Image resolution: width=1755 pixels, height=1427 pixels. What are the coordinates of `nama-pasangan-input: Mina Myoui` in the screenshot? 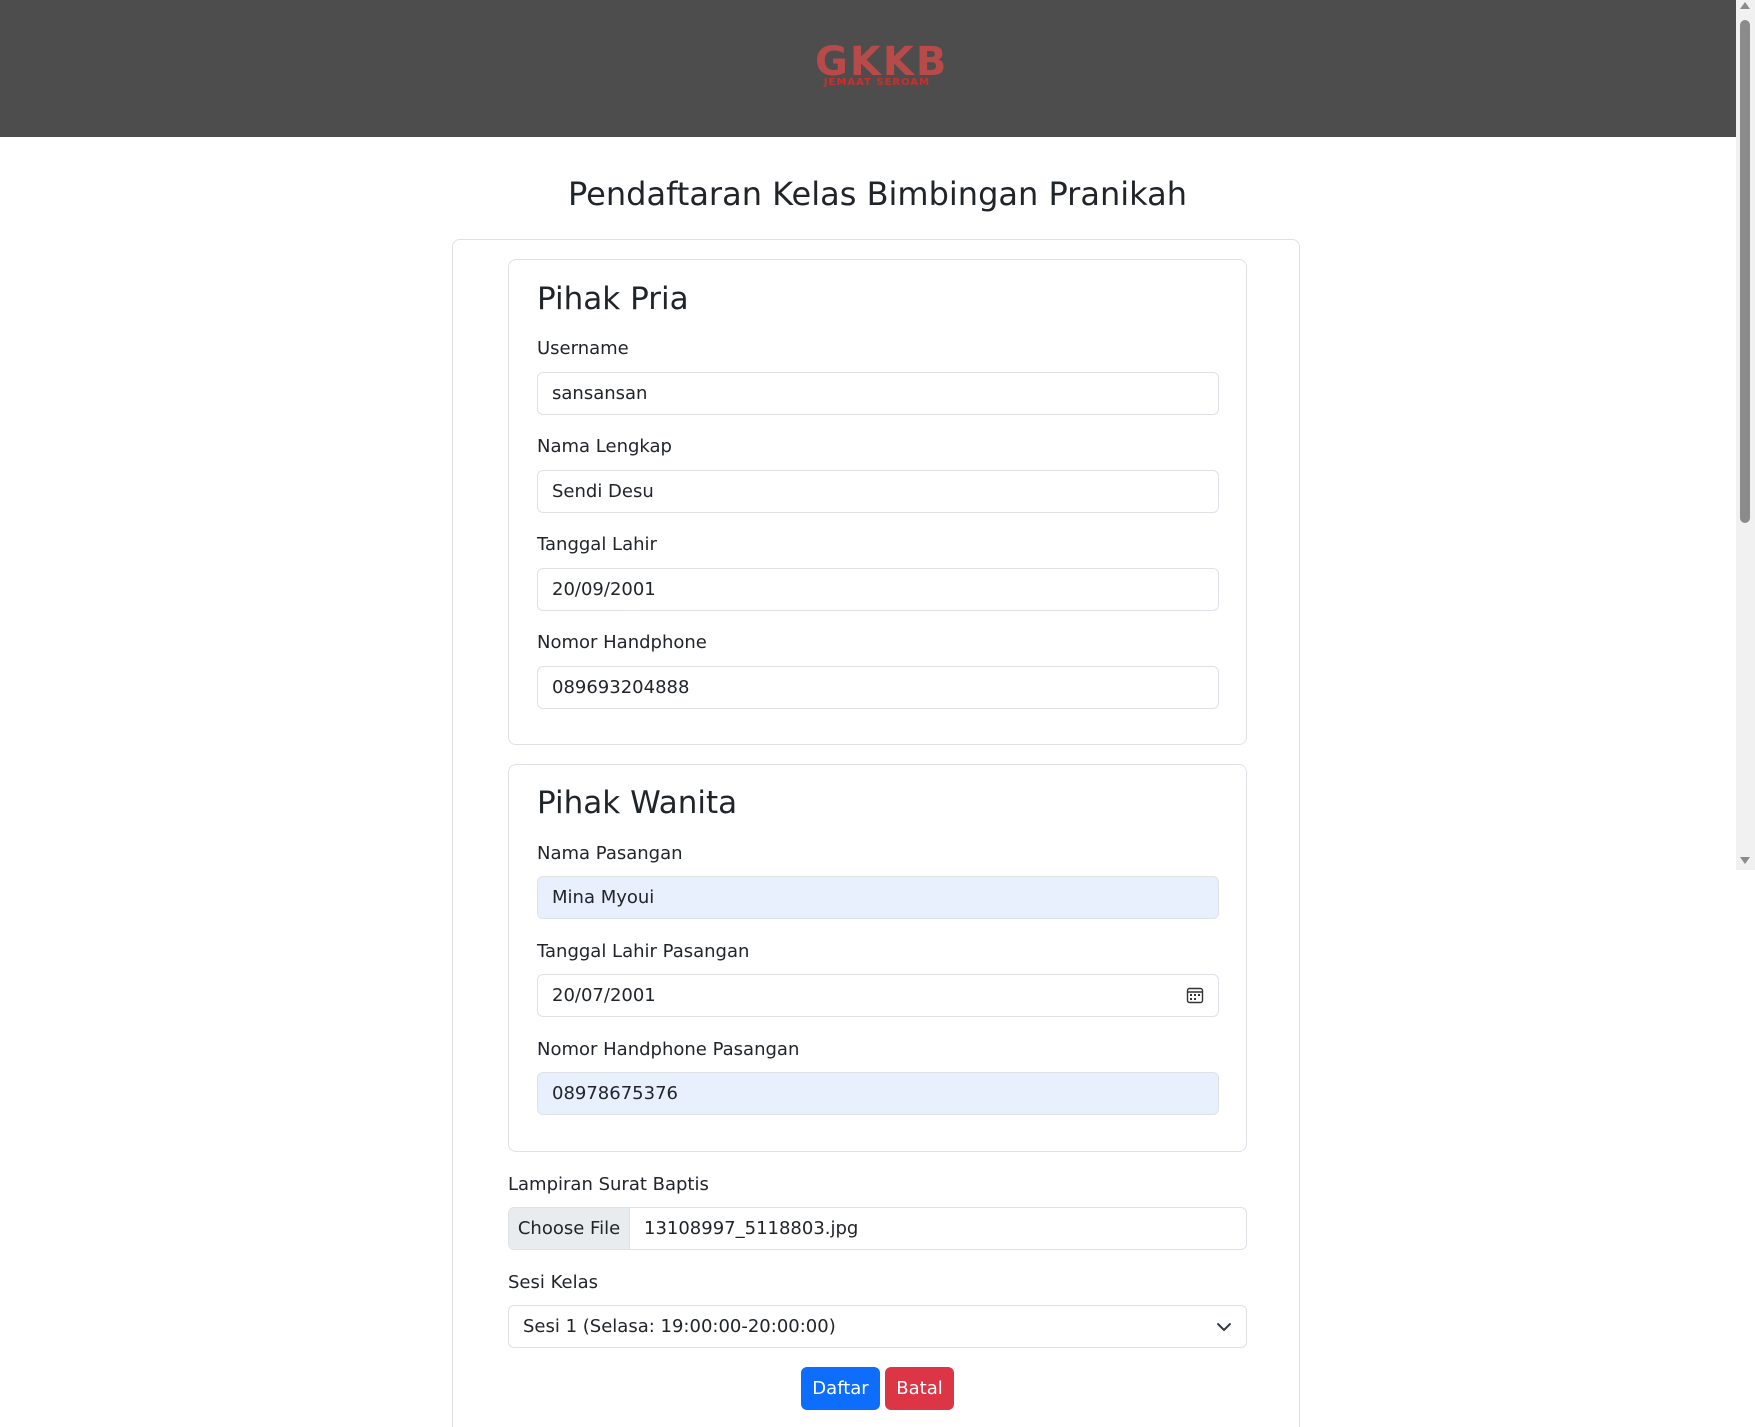 It's located at (878, 897).